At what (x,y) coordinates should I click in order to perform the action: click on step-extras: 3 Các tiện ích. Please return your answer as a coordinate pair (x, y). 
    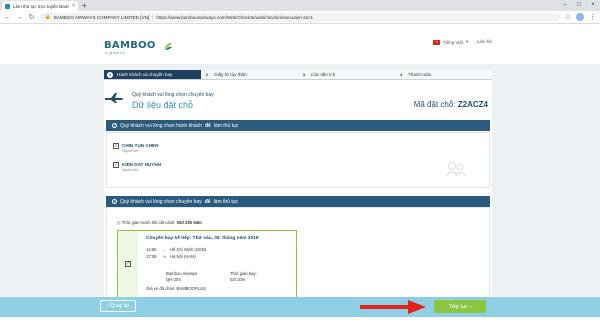
    Looking at the image, I should click on (346, 75).